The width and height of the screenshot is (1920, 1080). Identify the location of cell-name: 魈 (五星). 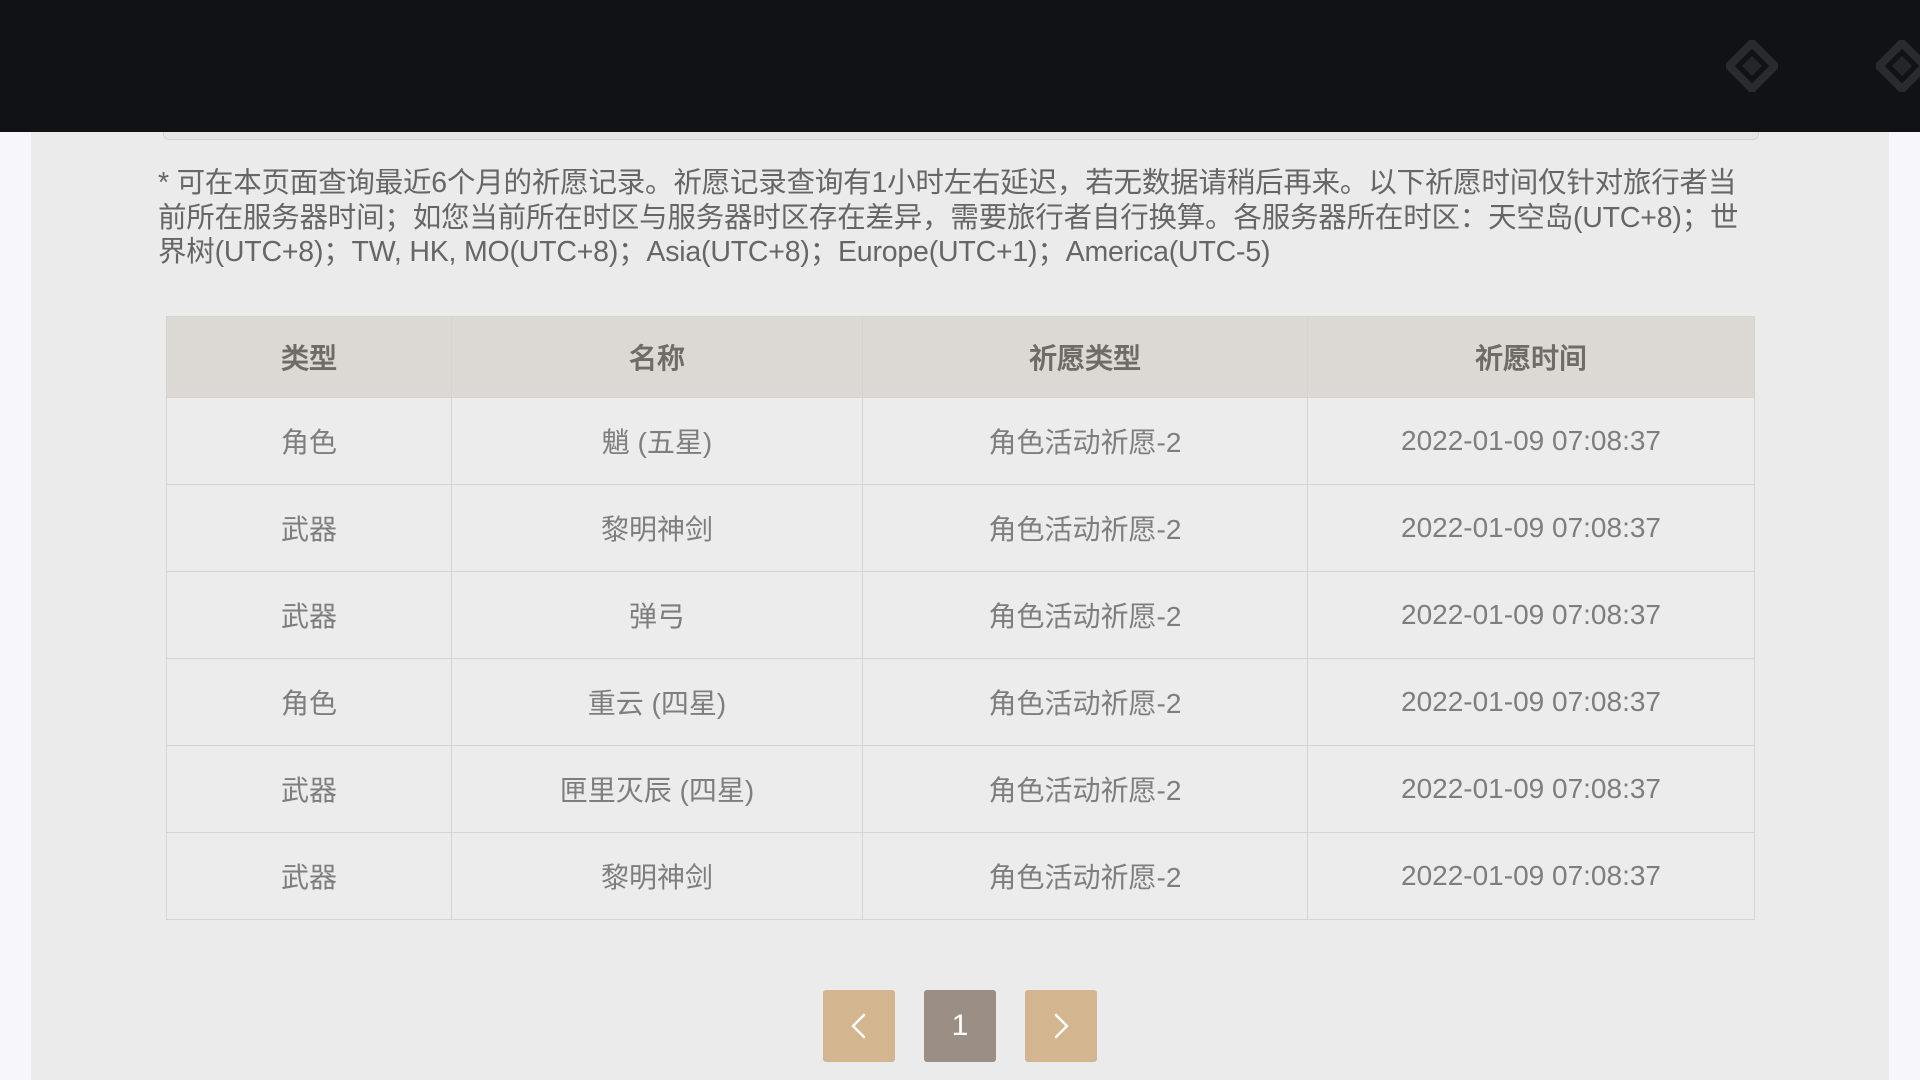
(657, 441).